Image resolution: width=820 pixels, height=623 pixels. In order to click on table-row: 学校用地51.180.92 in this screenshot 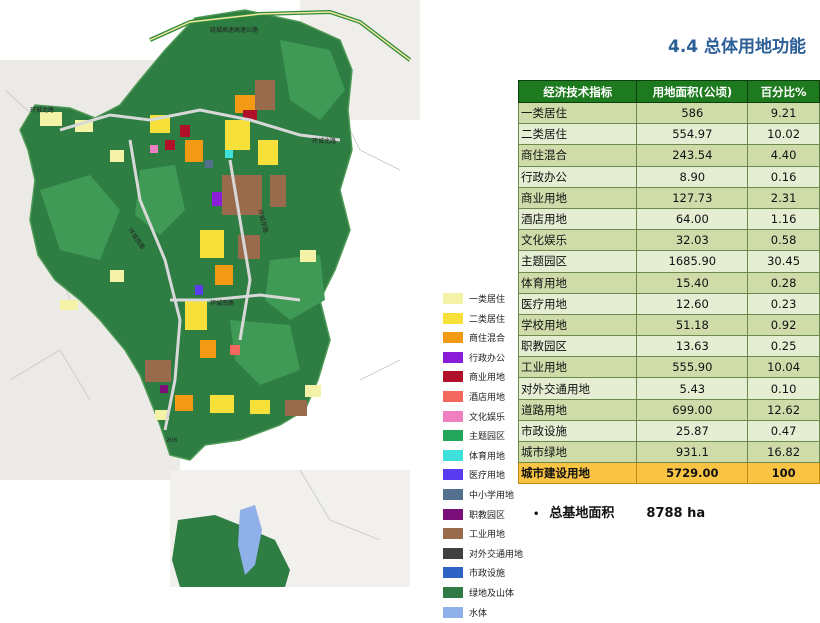, I will do `click(669, 324)`.